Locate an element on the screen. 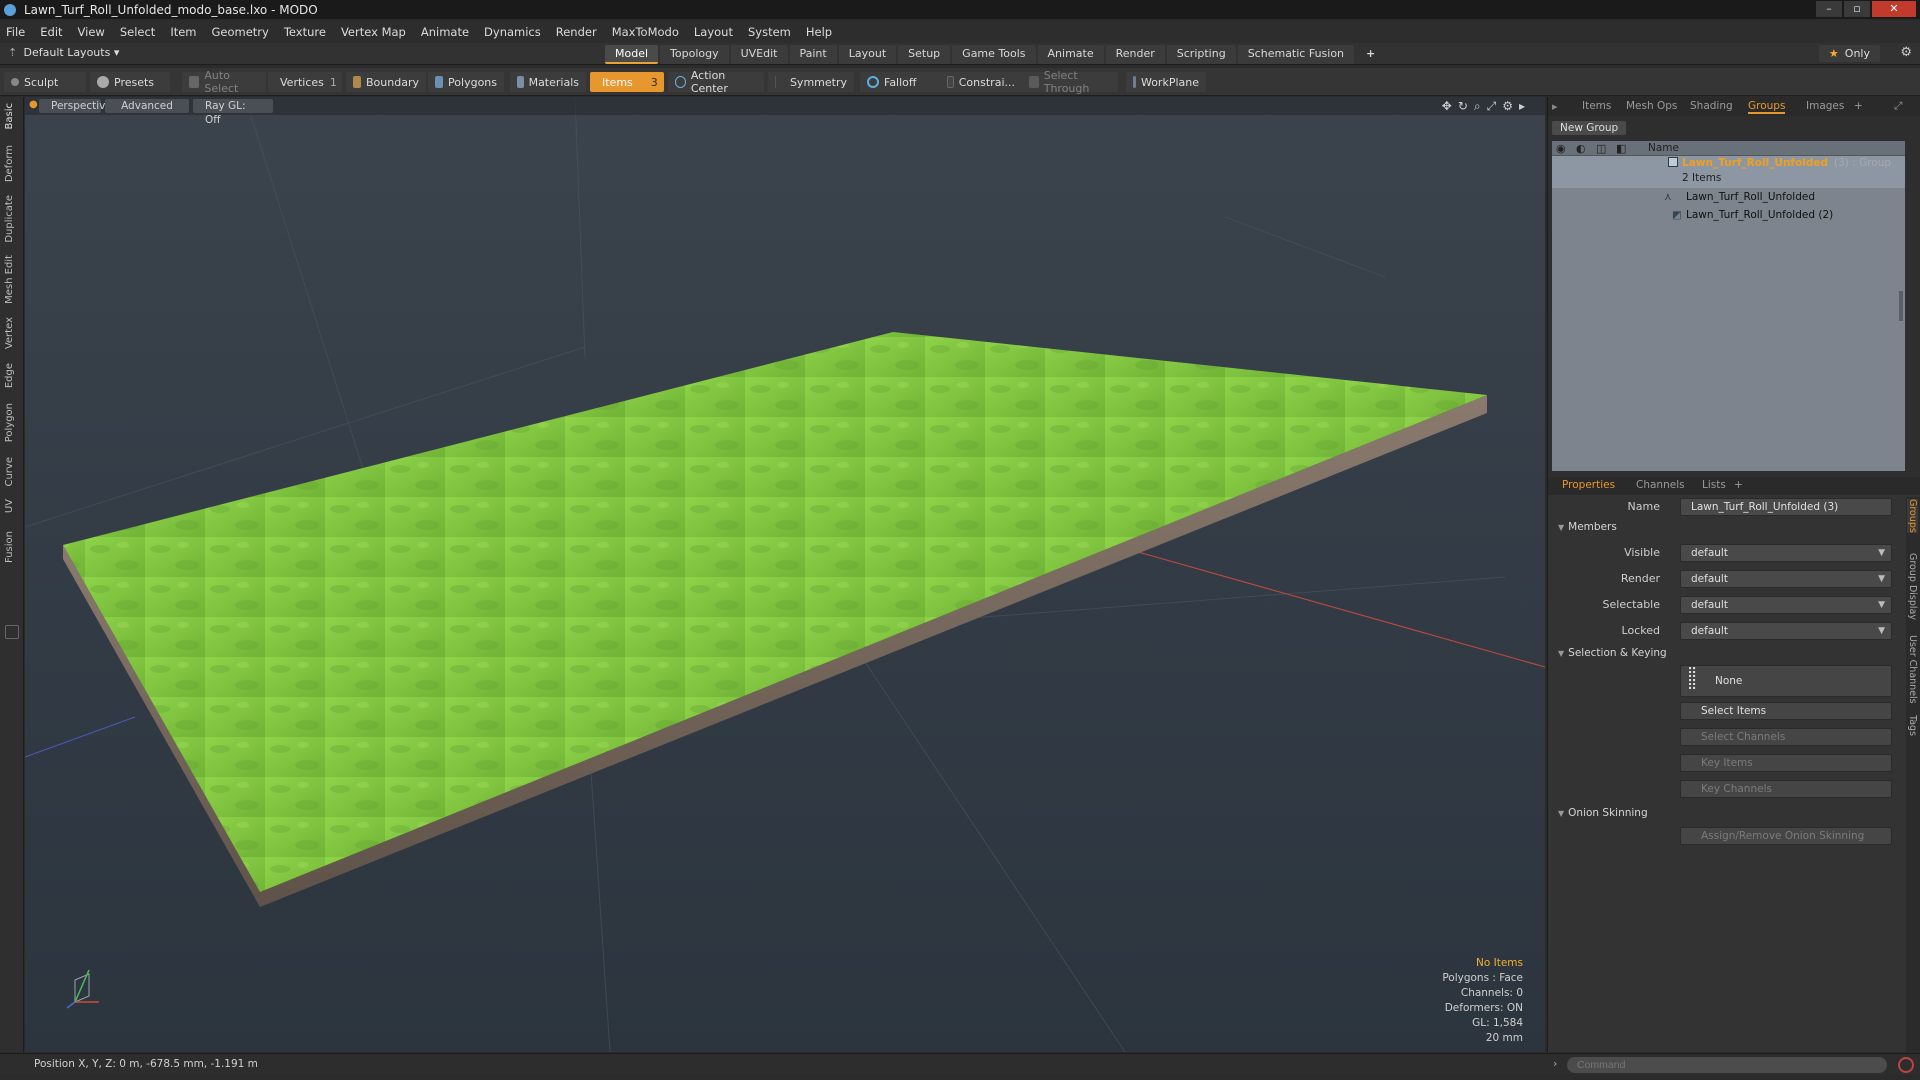 The image size is (1920, 1080). materials-button: Materials is located at coordinates (548, 82).